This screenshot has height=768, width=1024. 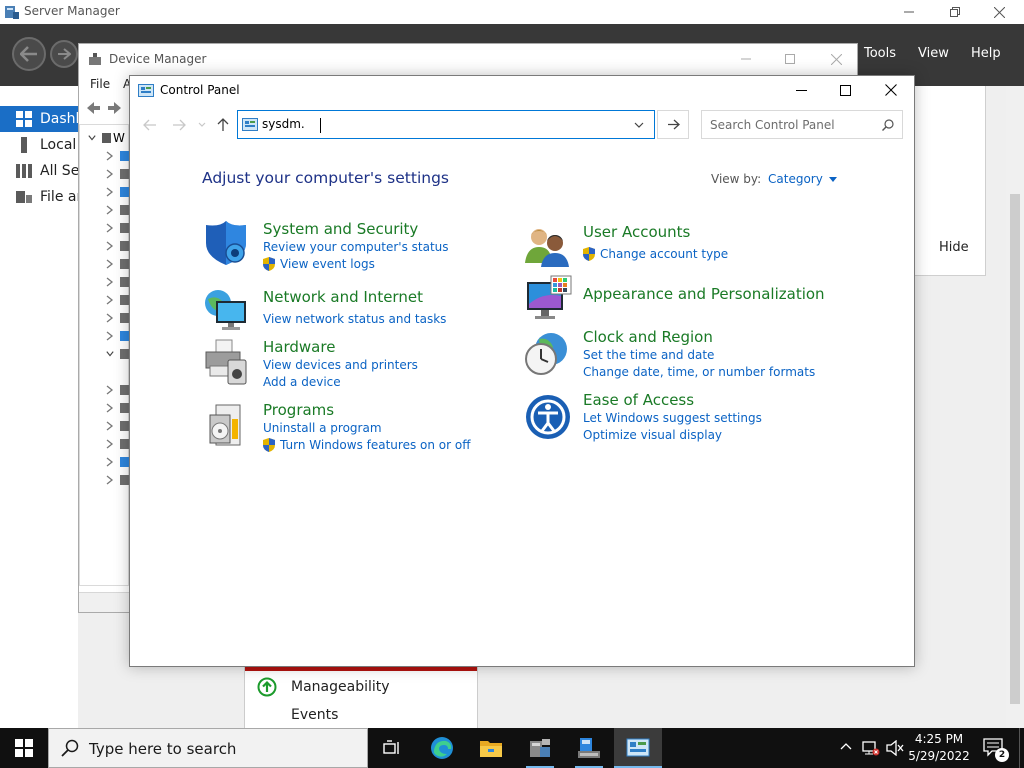 I want to click on system-clock: 4:25 PM 5/29/2022, so click(x=939, y=748).